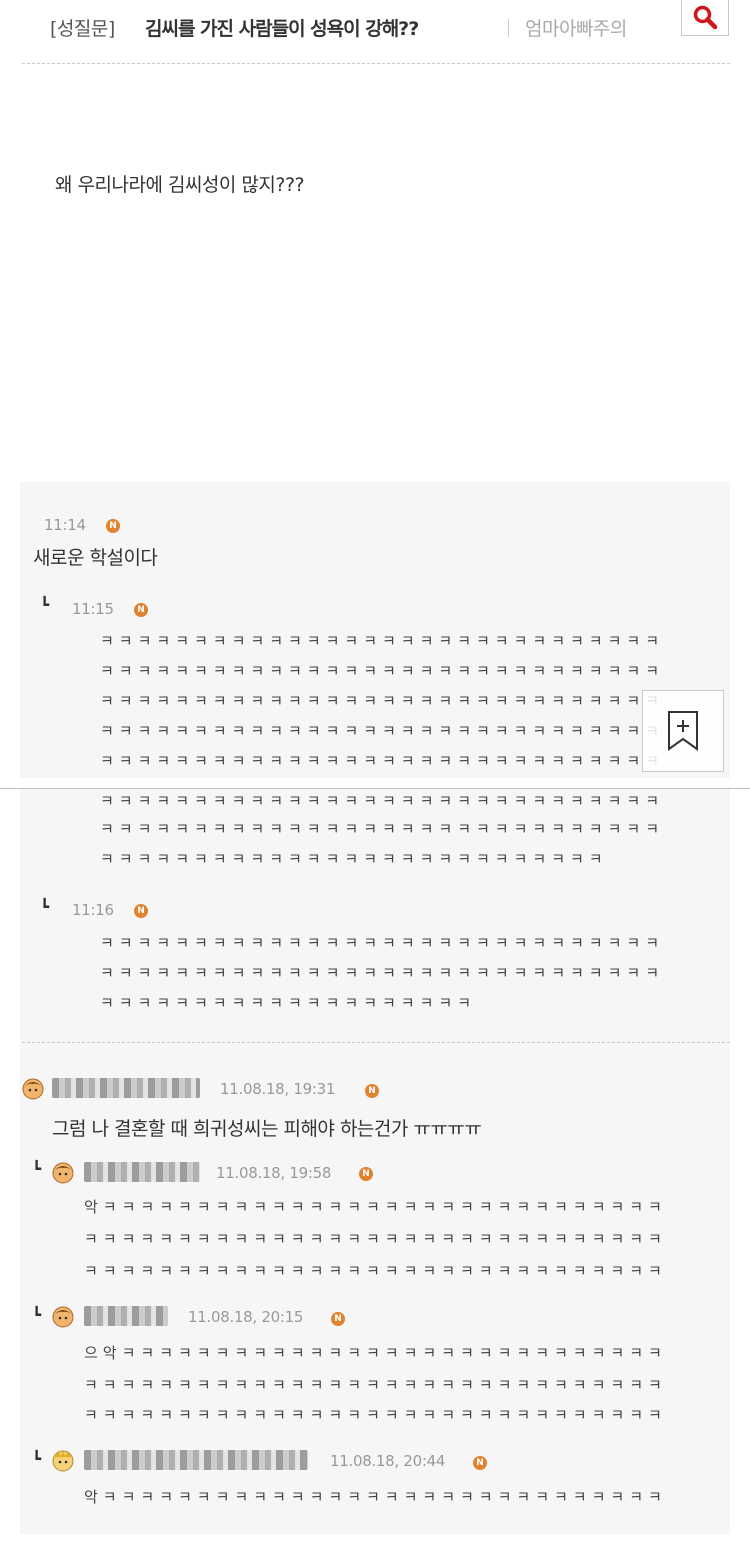  Describe the element at coordinates (388, 1461) in the screenshot. I see `reply-time: 11.08.18, 20:44` at that location.